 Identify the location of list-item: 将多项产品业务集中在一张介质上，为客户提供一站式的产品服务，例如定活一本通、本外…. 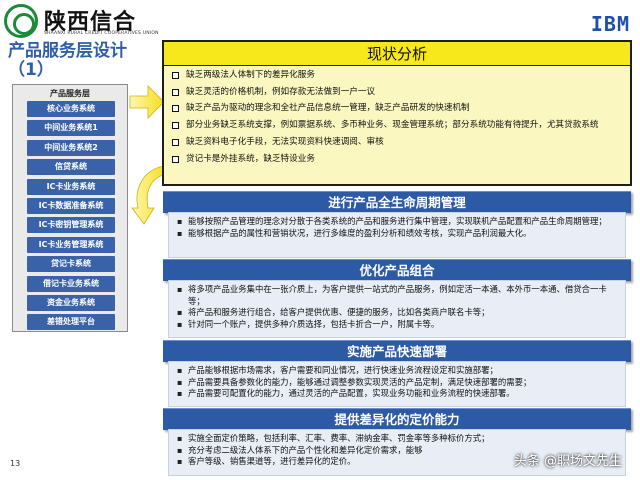
(398, 295).